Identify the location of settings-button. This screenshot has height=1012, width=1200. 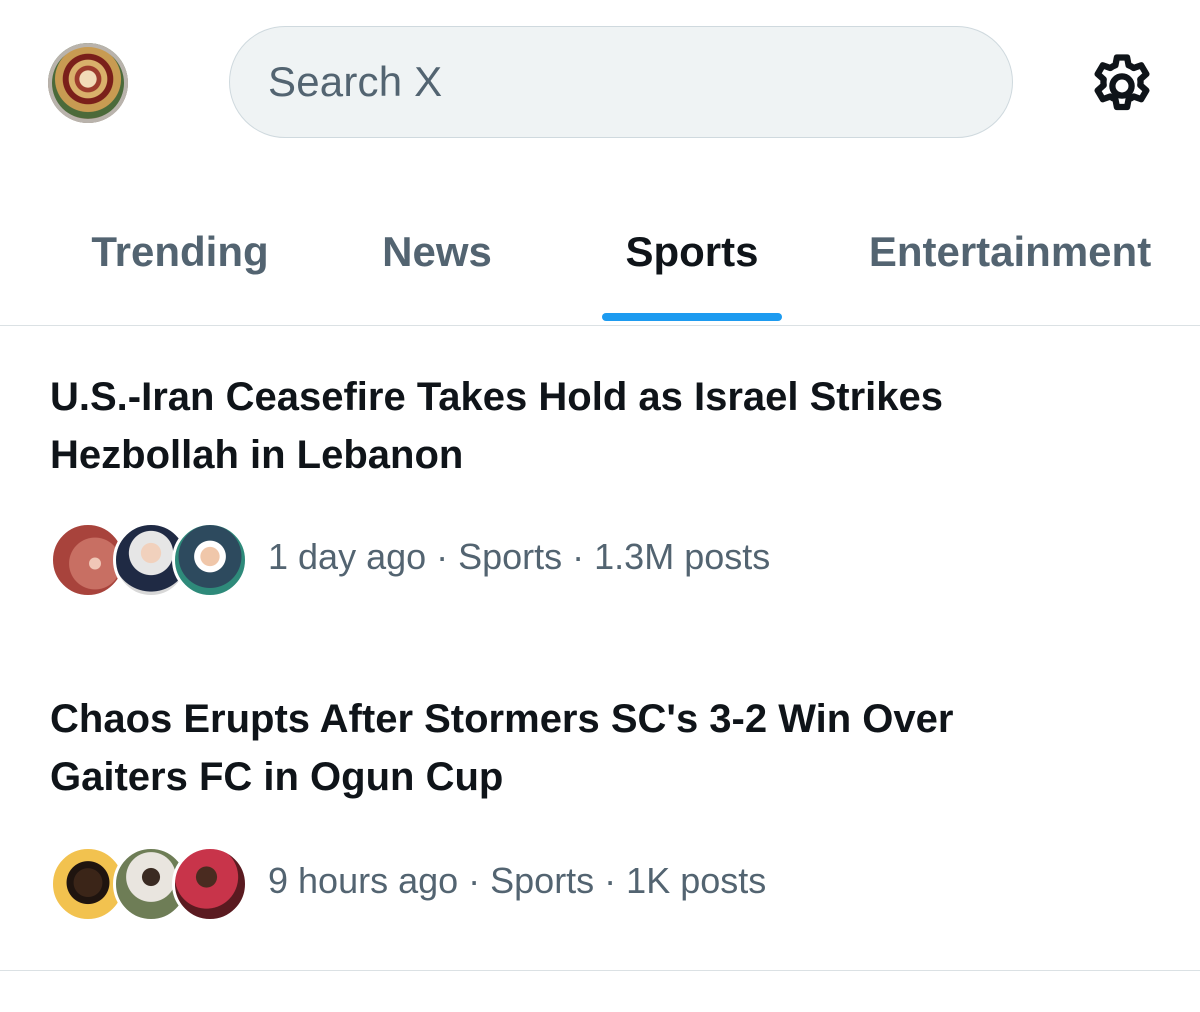
(1122, 86).